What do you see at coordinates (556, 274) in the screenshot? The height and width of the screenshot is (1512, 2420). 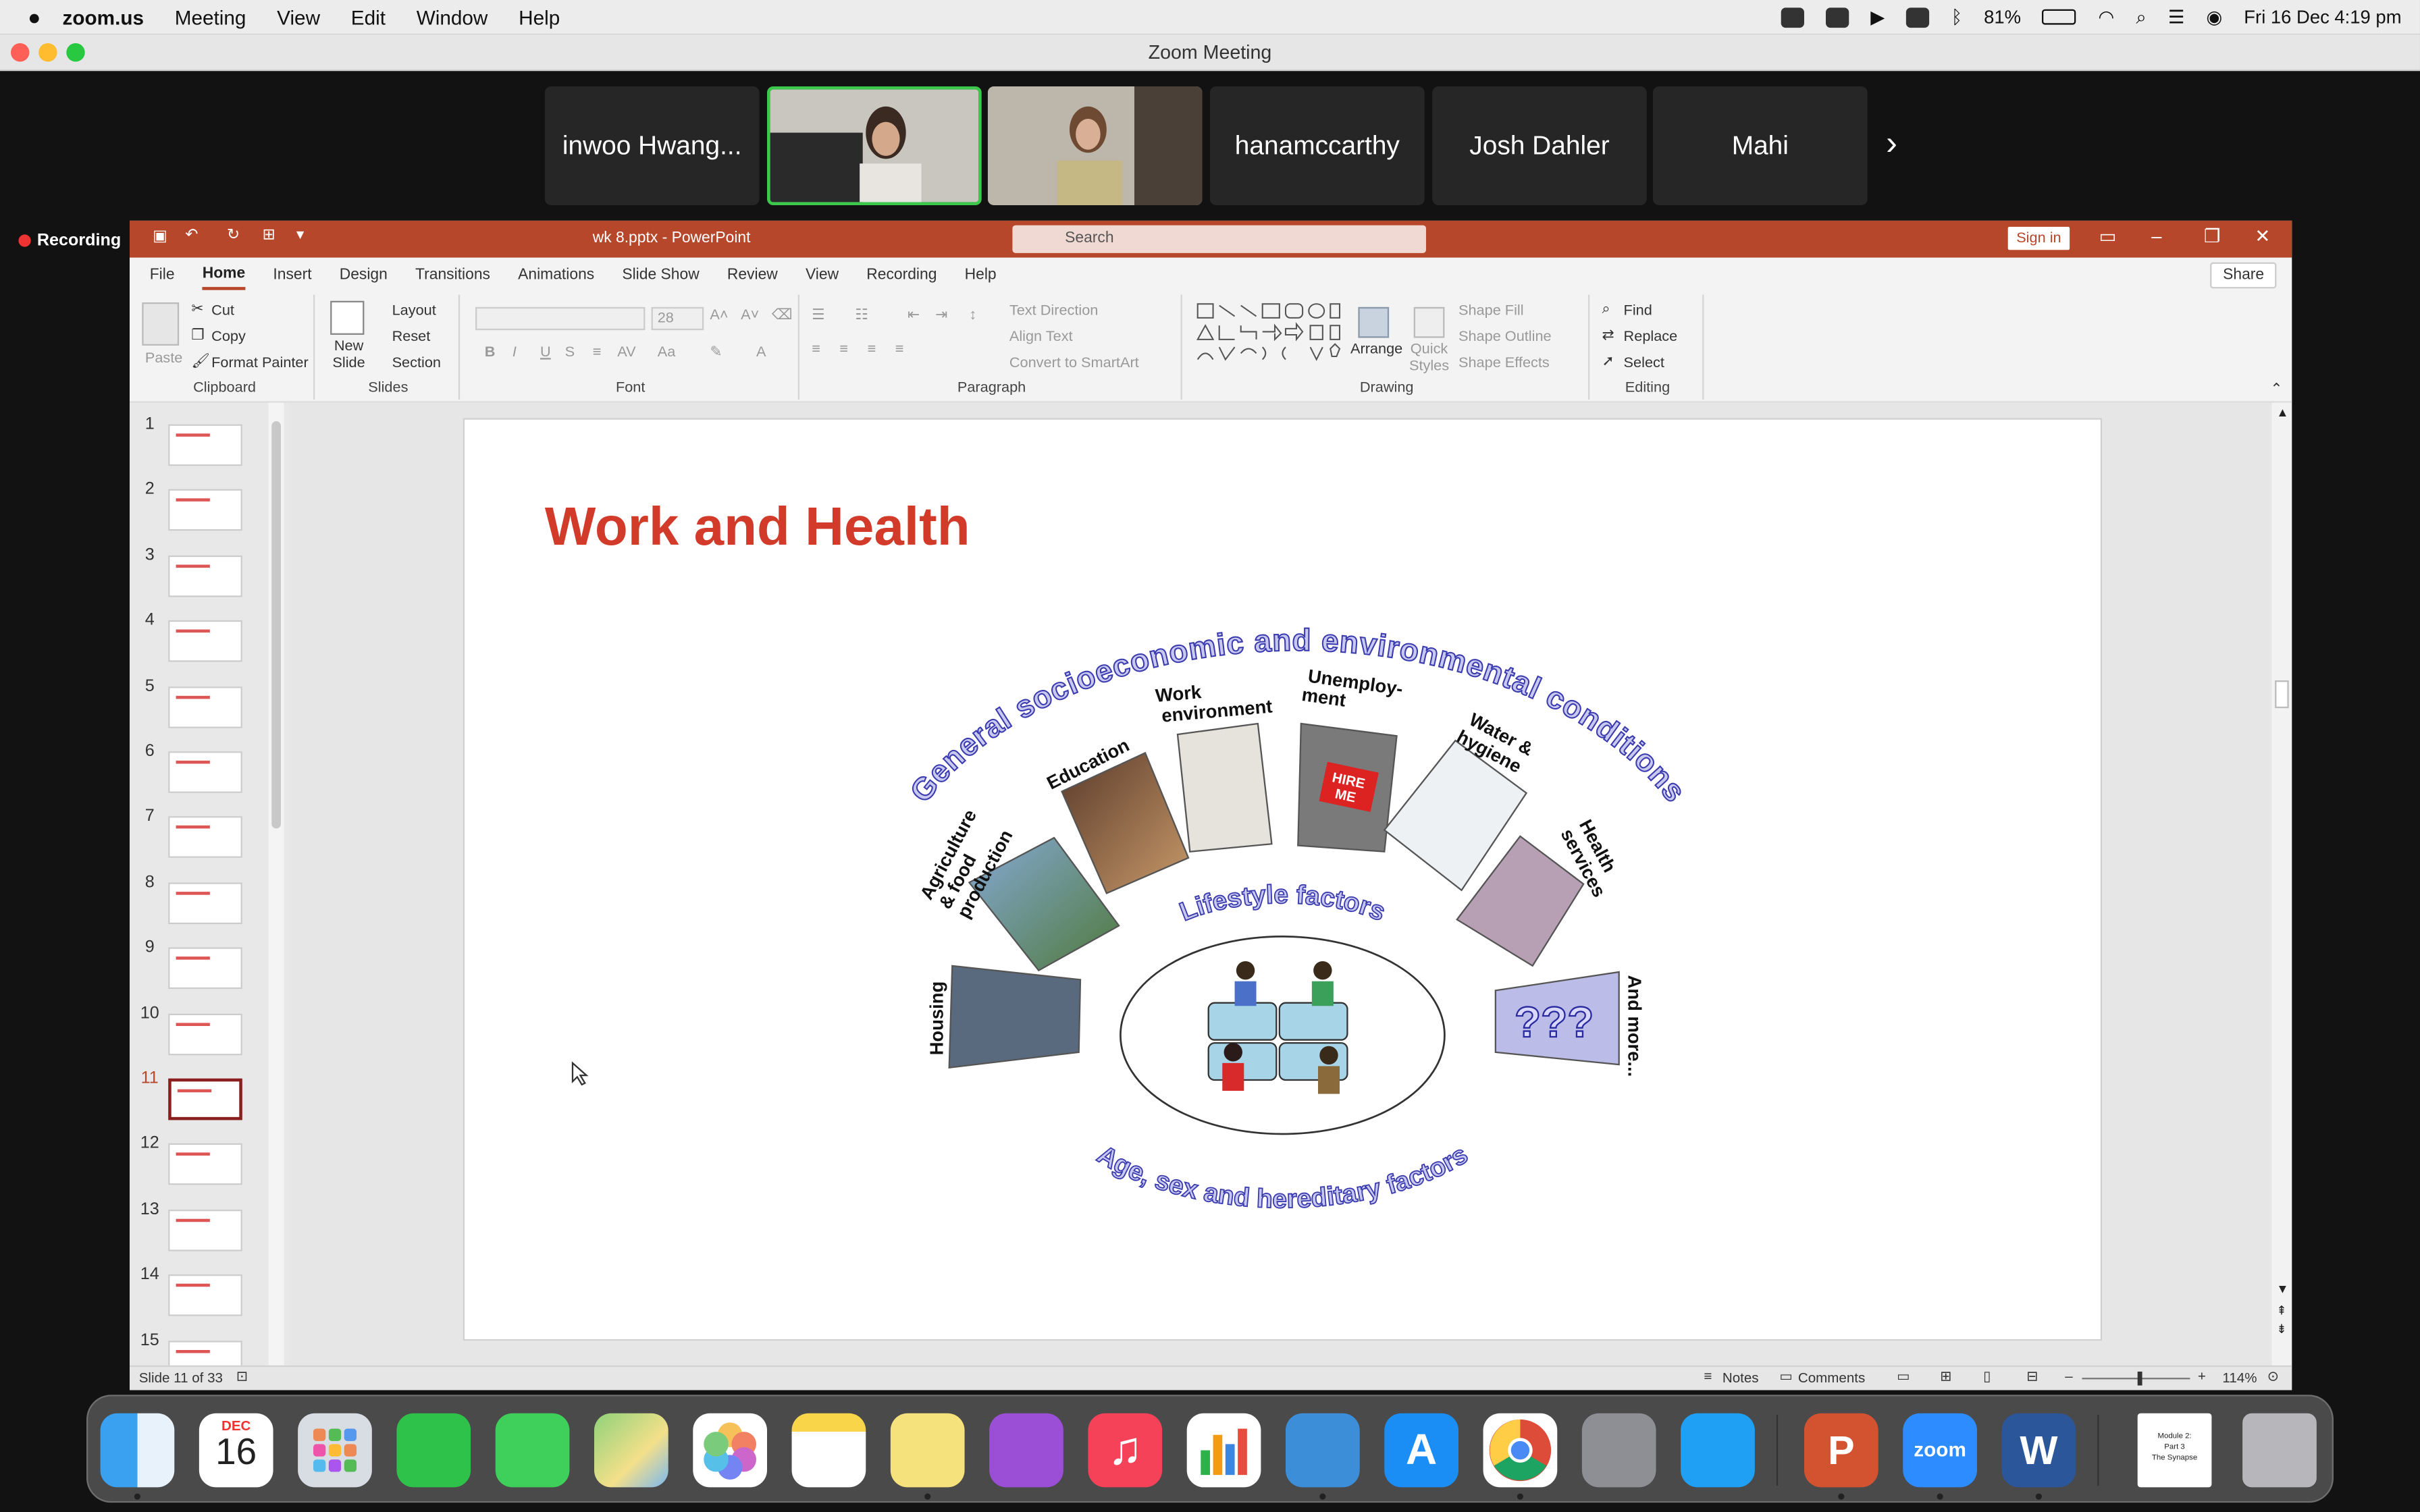 I see `tab-animations: Animations` at bounding box center [556, 274].